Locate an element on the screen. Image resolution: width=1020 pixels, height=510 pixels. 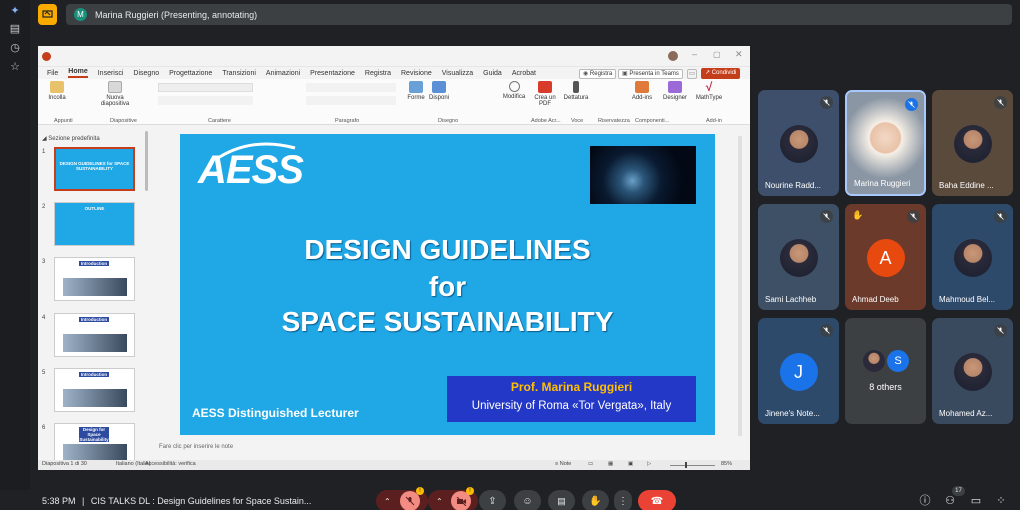
condividi-button: ↗ Condividi is located at coordinates (721, 73).